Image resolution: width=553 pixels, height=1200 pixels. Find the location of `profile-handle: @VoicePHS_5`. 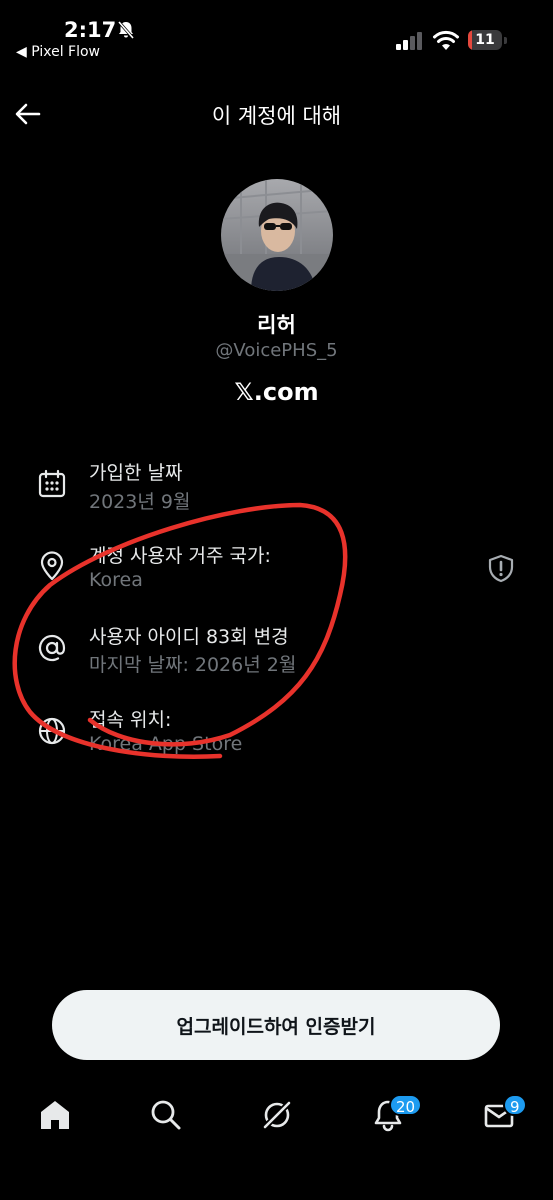

profile-handle: @VoicePHS_5 is located at coordinates (276, 350).